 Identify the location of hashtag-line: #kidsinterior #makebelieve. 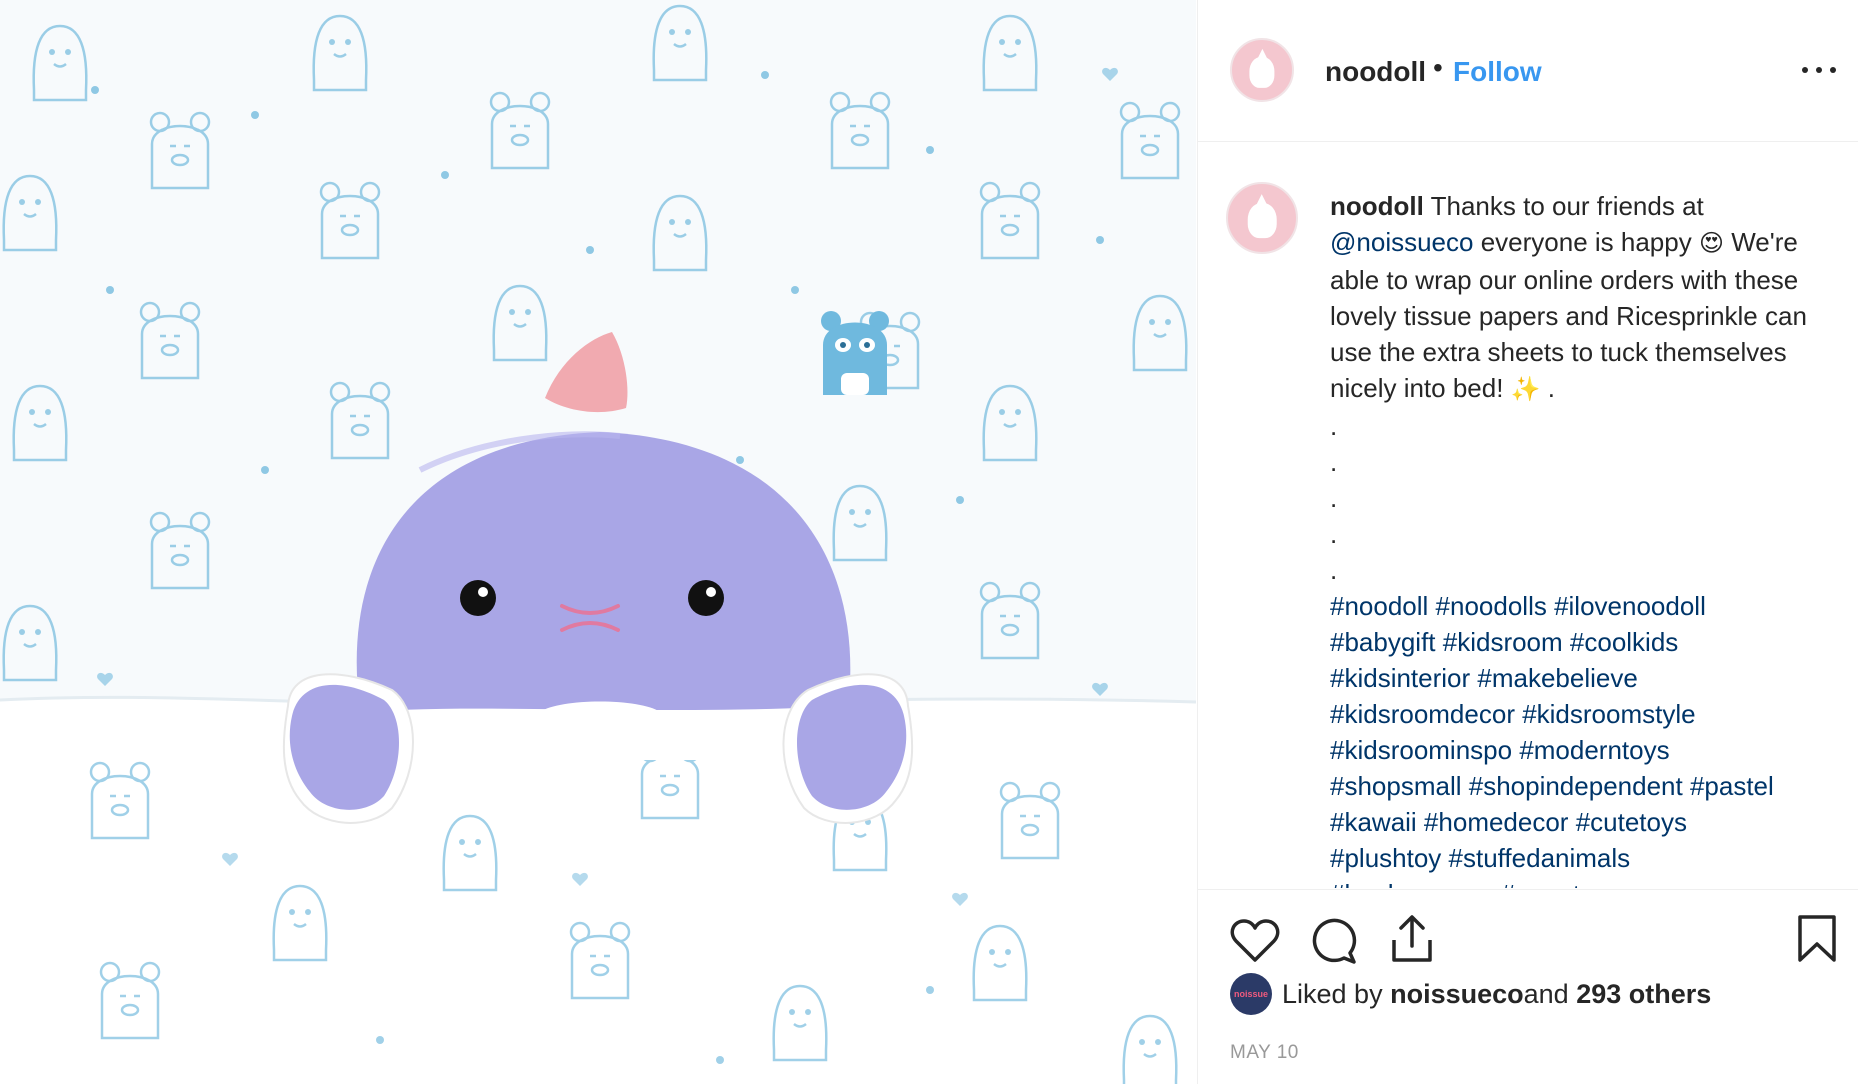
(1586, 678).